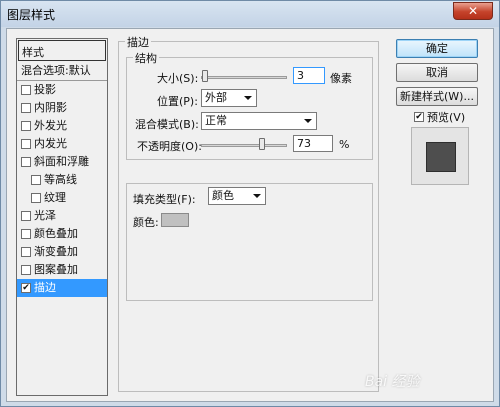  I want to click on watermark: Bai 经验, so click(392, 382).